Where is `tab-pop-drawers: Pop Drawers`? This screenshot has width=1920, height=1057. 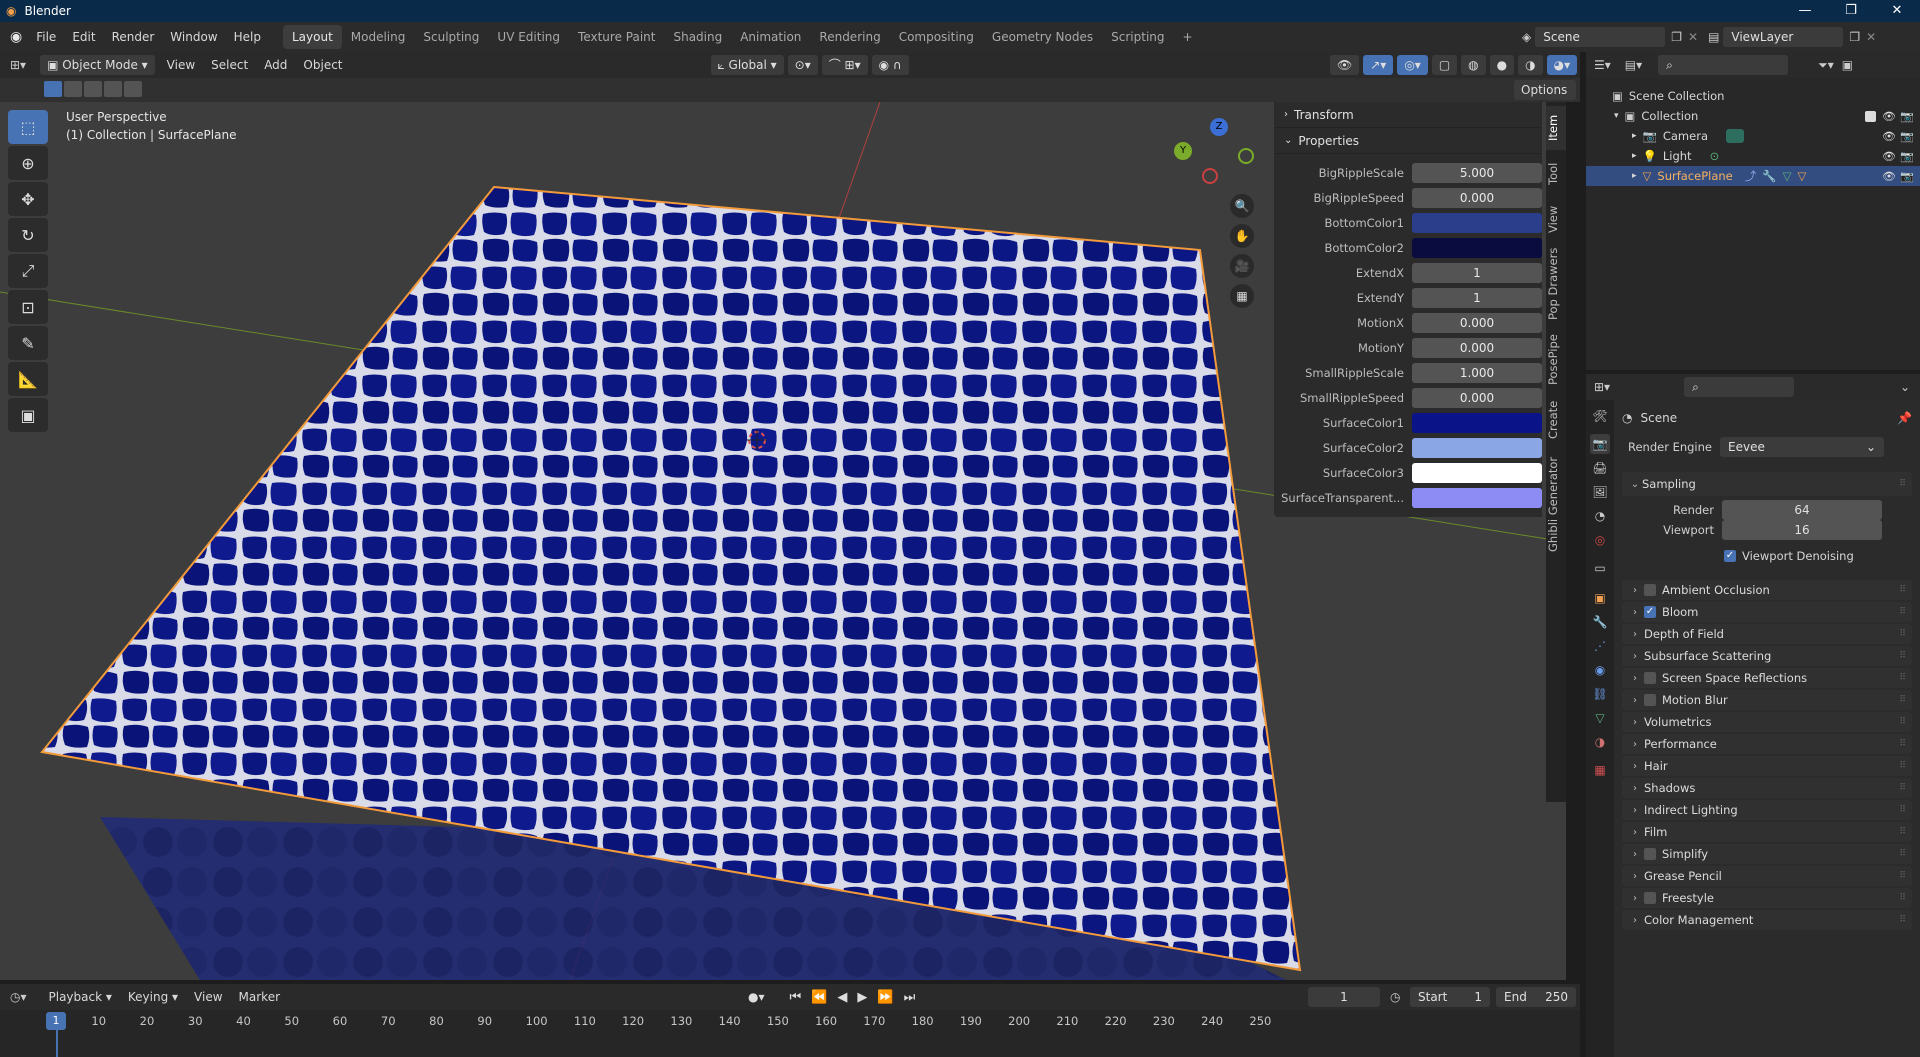 tab-pop-drawers: Pop Drawers is located at coordinates (1556, 284).